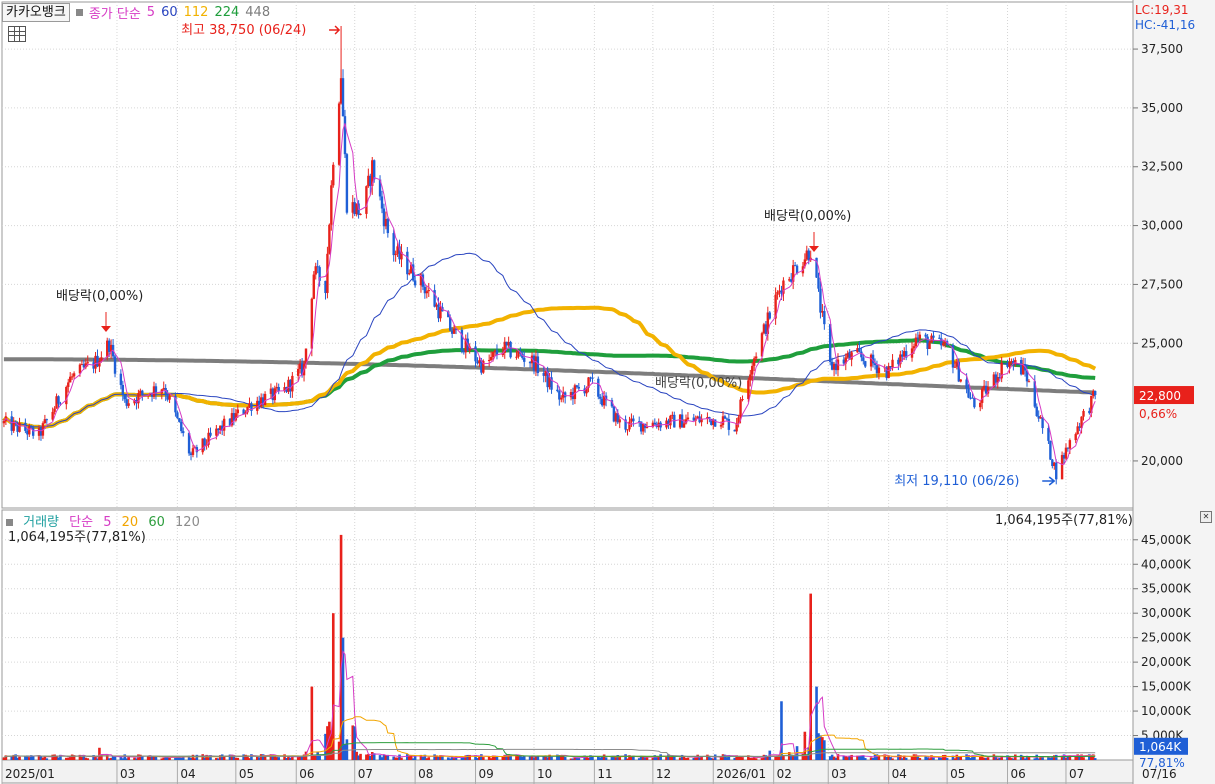  What do you see at coordinates (486, 774) in the screenshot?
I see `x-tick-label: 09` at bounding box center [486, 774].